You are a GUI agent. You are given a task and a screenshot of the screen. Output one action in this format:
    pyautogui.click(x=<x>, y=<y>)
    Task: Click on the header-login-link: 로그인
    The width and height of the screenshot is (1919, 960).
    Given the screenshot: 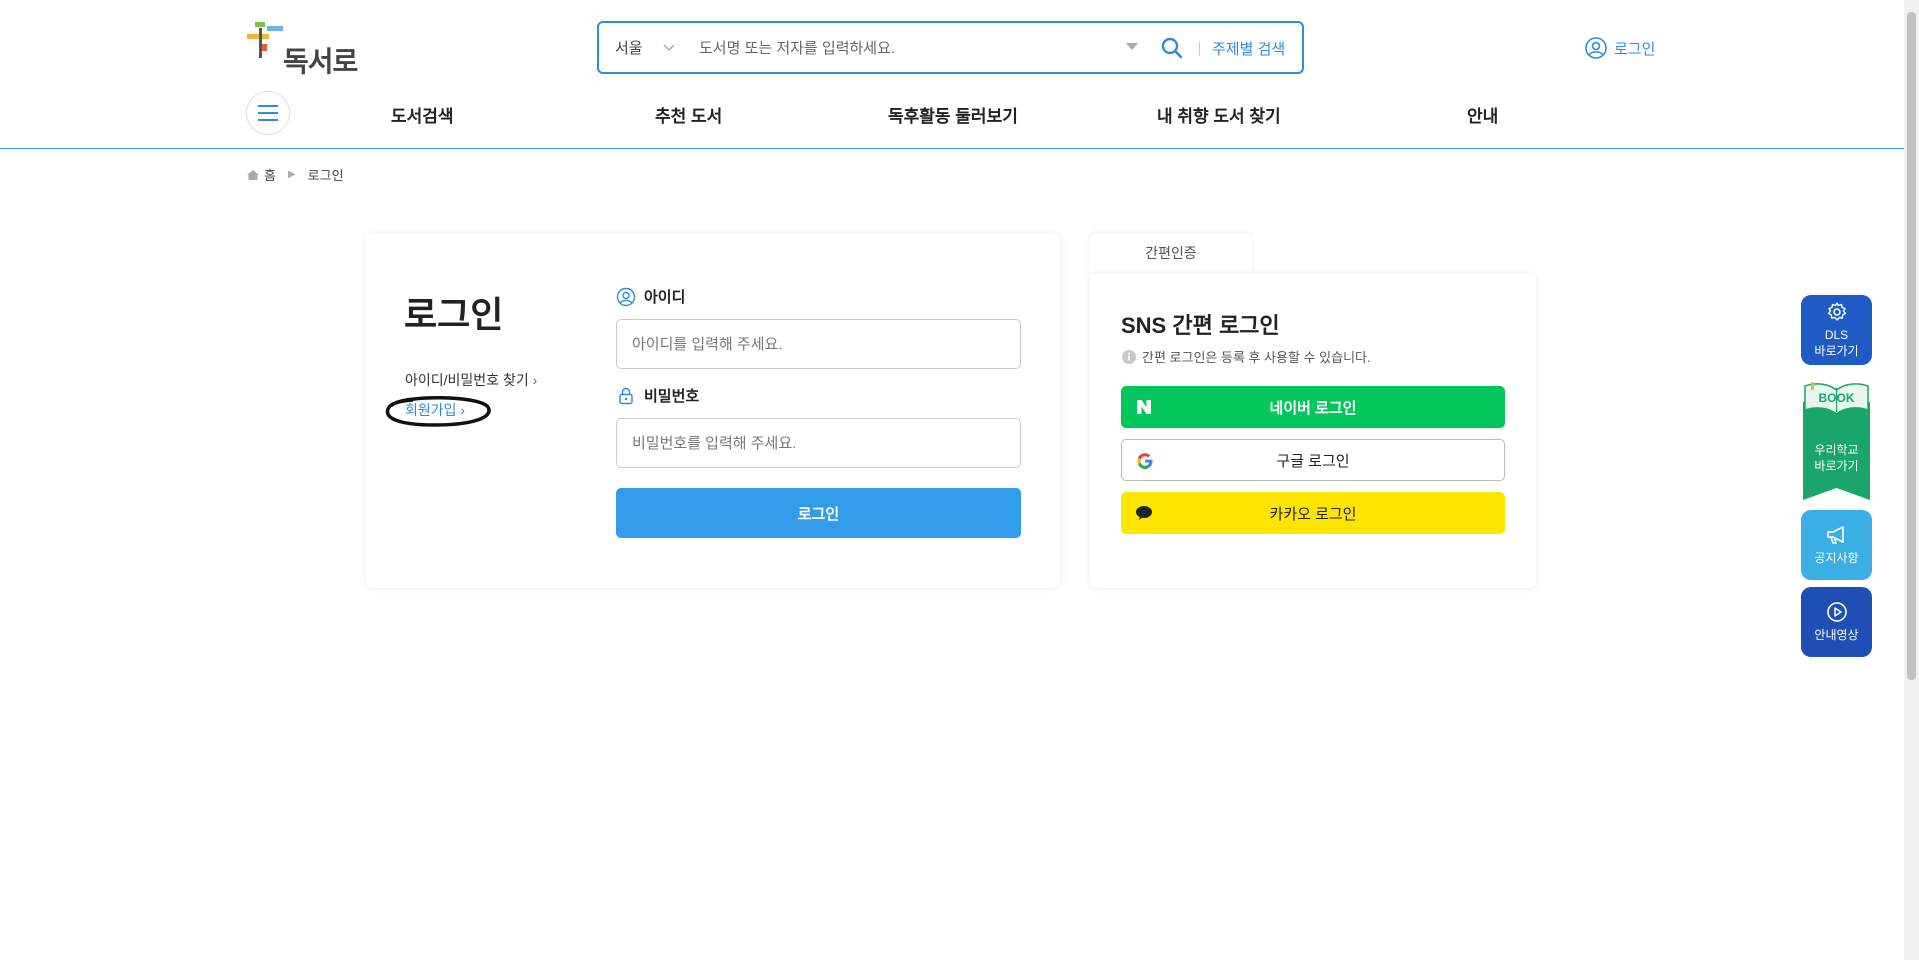 What is the action you would take?
    pyautogui.click(x=1619, y=48)
    